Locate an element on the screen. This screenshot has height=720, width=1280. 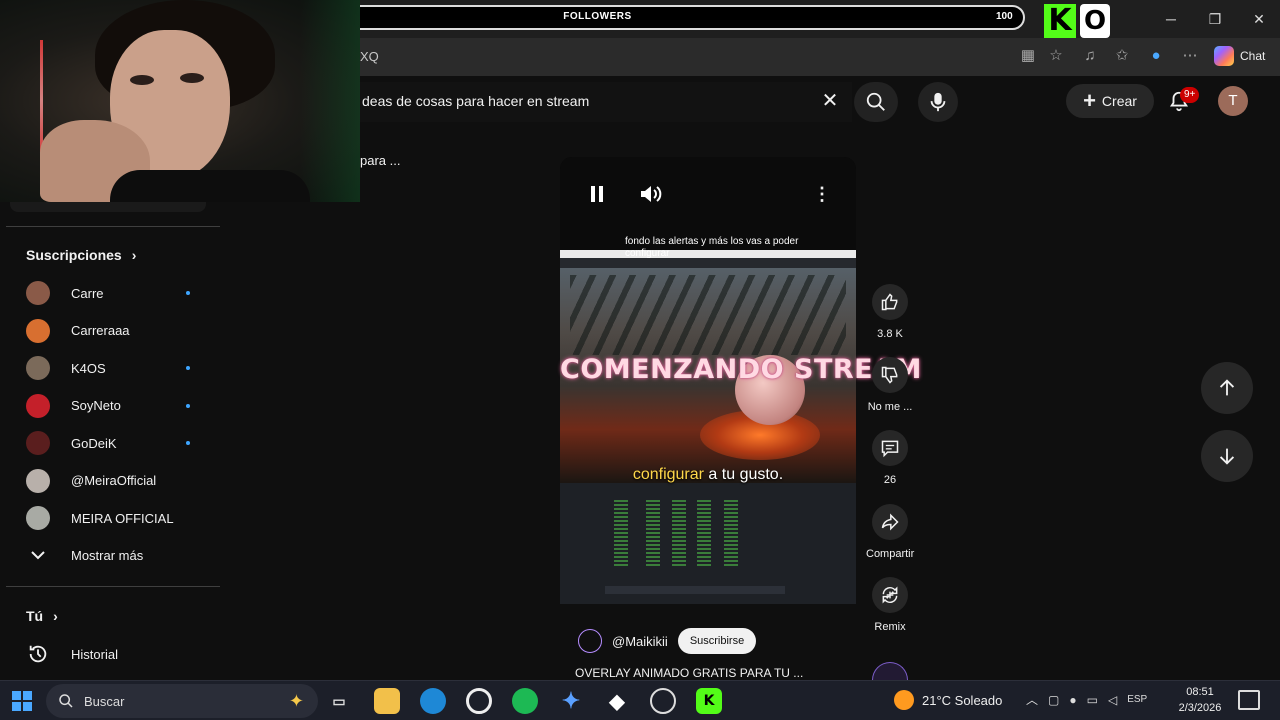
channel-name: @Maikikii is located at coordinates (640, 641).